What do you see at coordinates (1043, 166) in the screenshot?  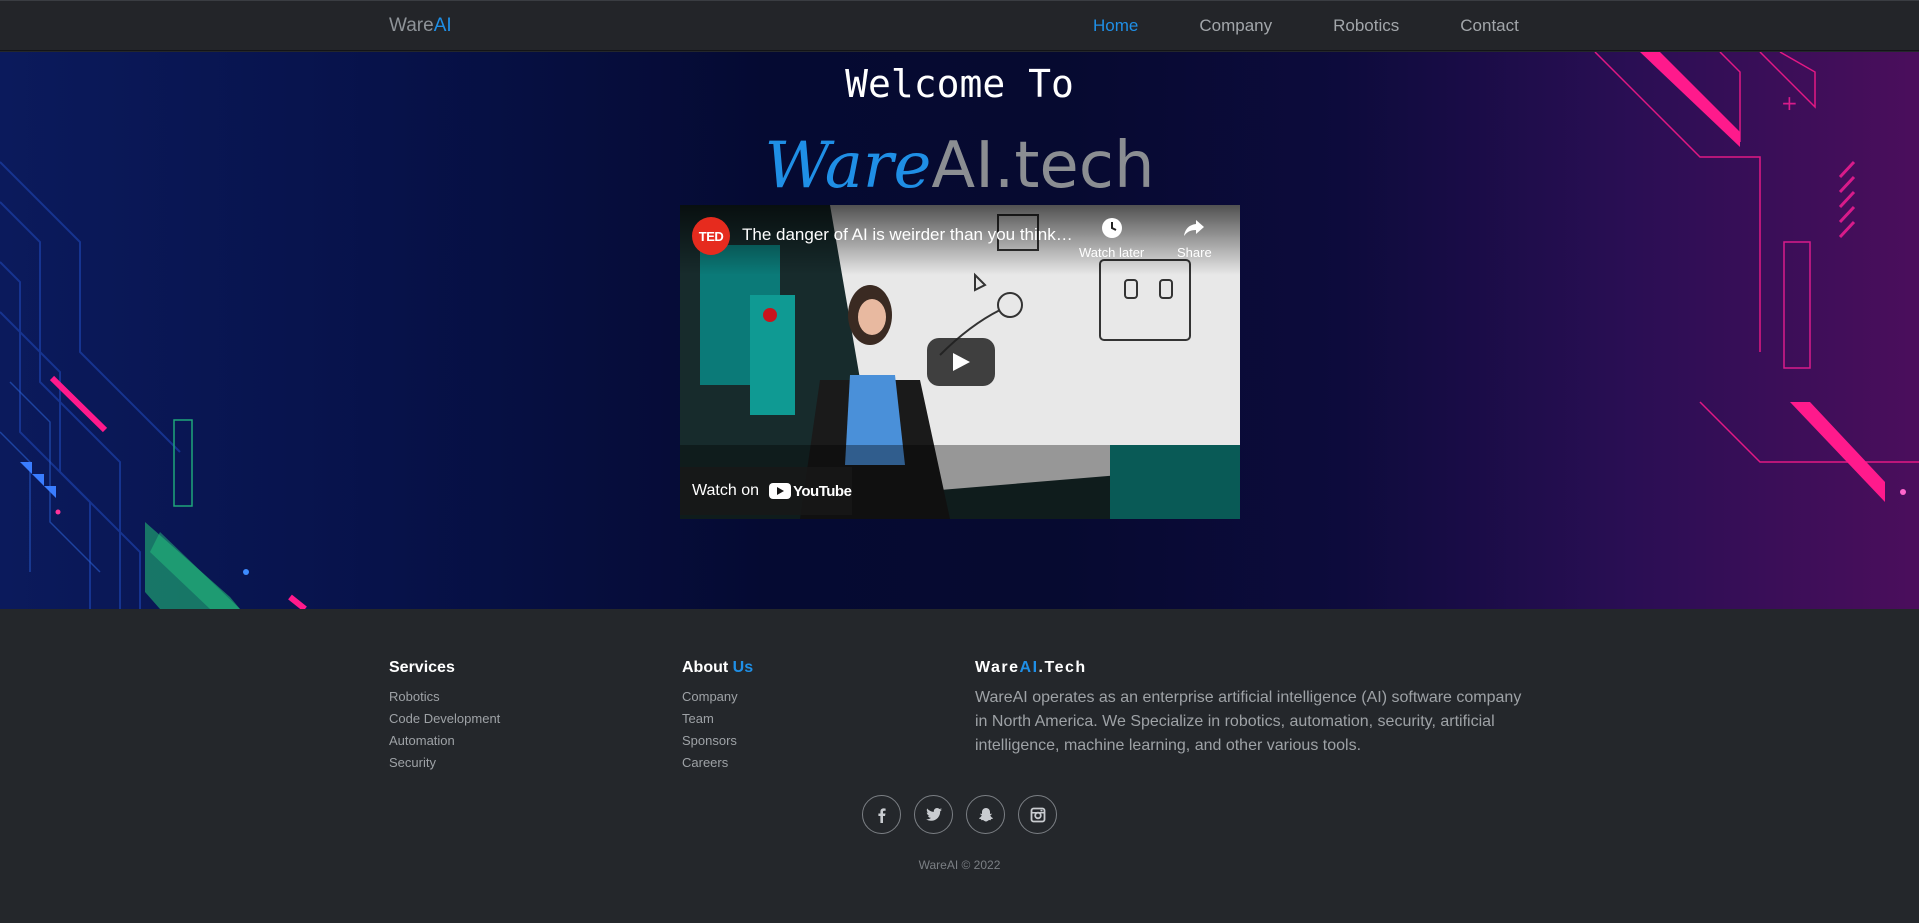 I see `hero-logo-rest: AI.tech` at bounding box center [1043, 166].